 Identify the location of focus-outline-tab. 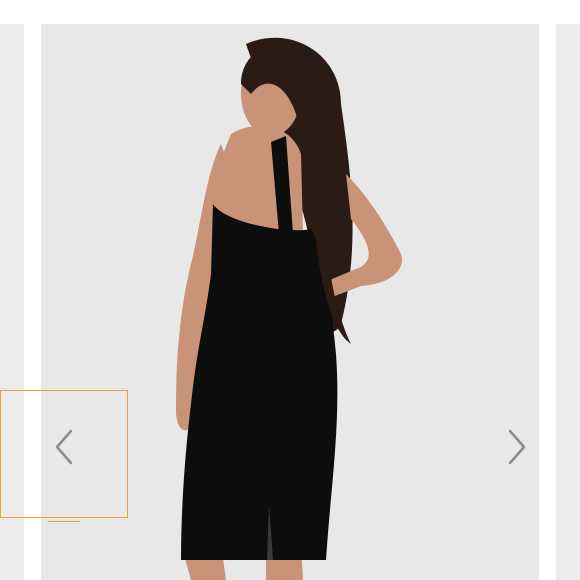
(64, 519).